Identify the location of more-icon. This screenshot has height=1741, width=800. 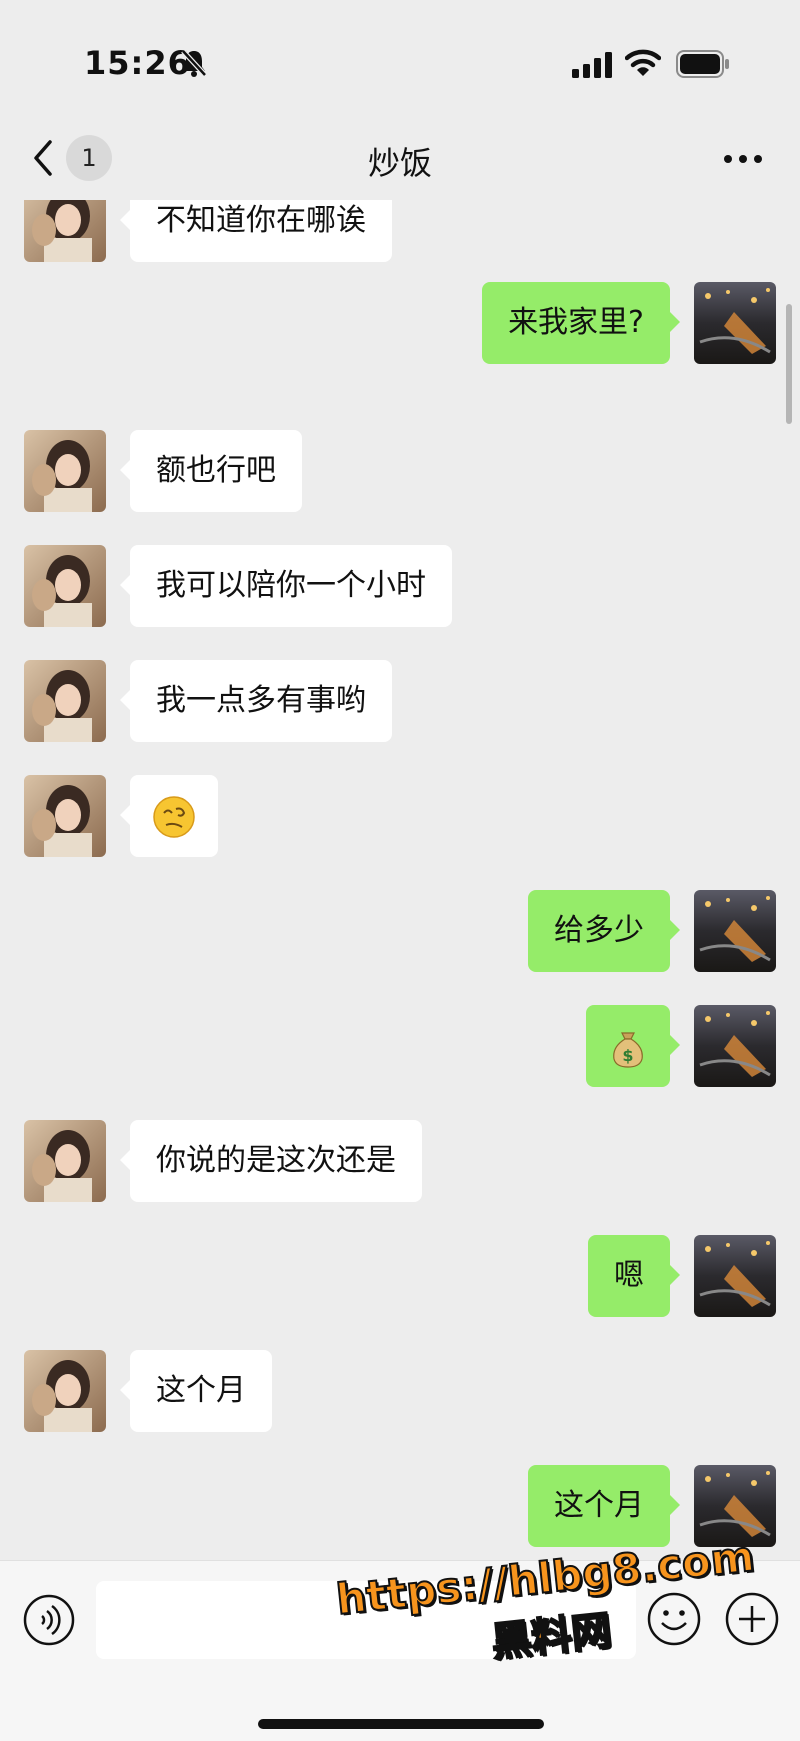
(743, 159).